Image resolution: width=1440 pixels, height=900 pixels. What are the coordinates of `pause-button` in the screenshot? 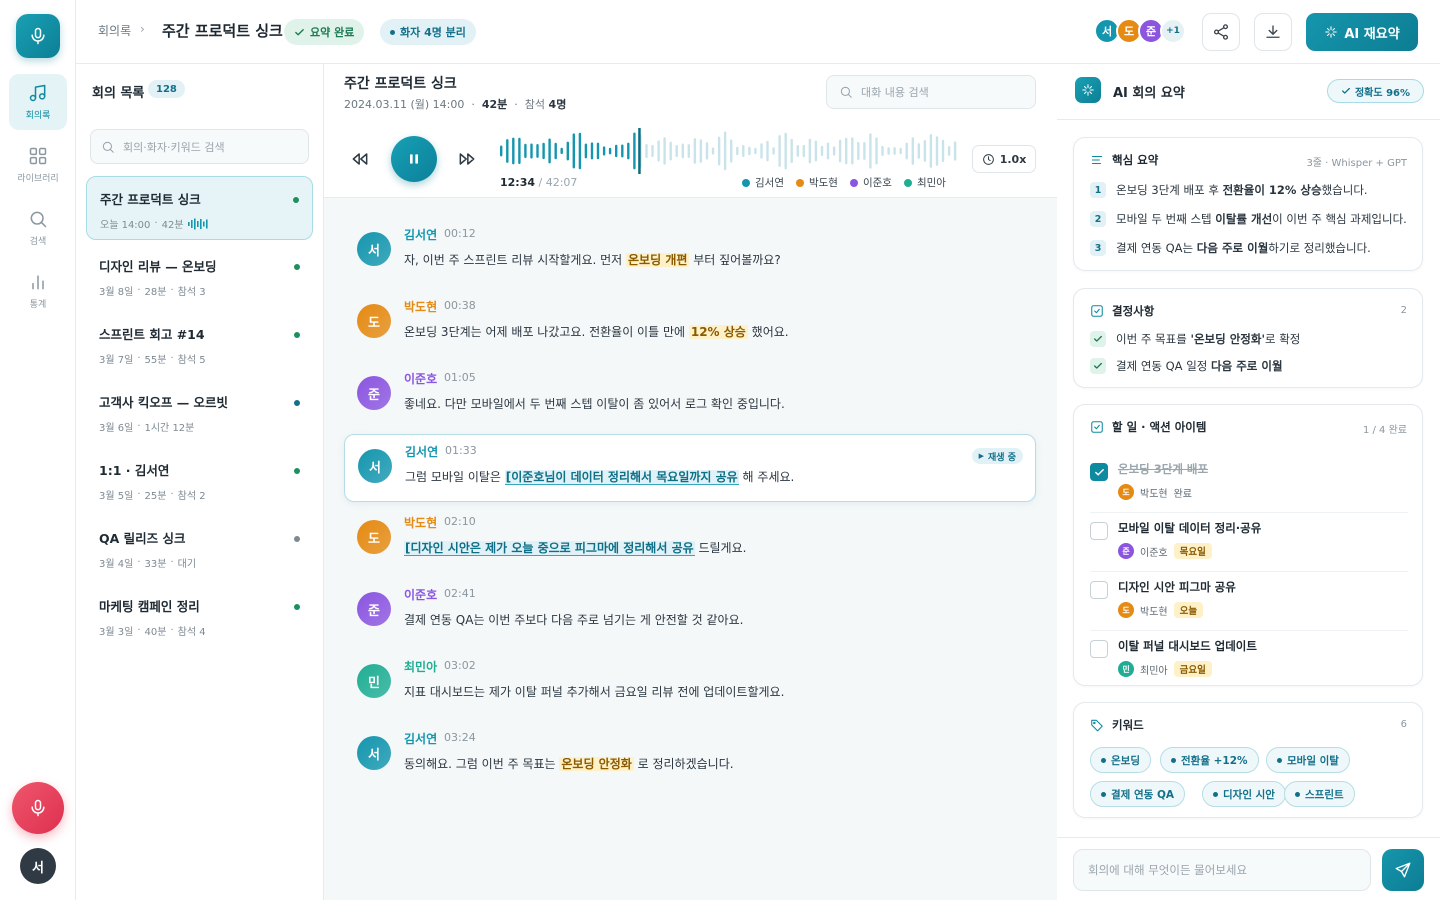 It's located at (414, 159).